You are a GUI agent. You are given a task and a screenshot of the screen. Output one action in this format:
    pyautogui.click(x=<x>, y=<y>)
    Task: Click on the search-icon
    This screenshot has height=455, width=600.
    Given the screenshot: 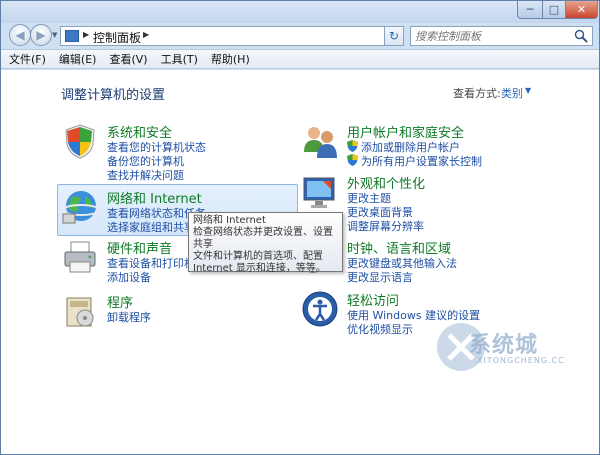 What is the action you would take?
    pyautogui.click(x=581, y=36)
    